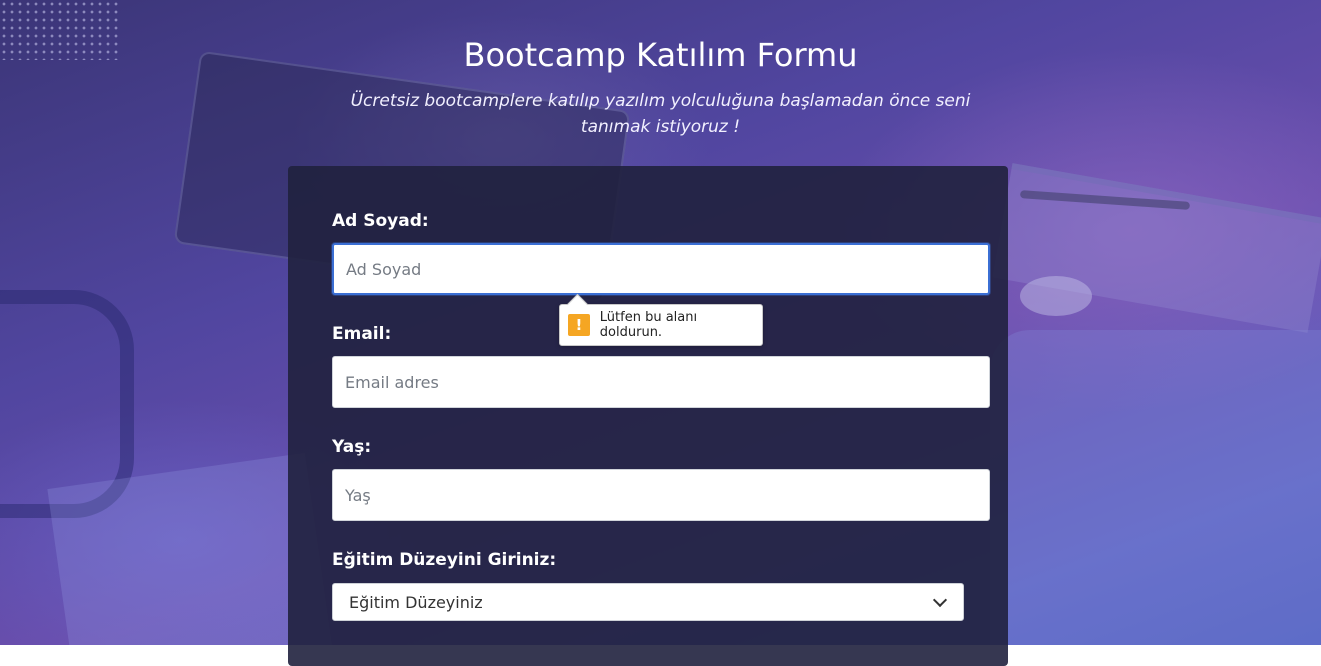  Describe the element at coordinates (661, 269) in the screenshot. I see `name-input` at that location.